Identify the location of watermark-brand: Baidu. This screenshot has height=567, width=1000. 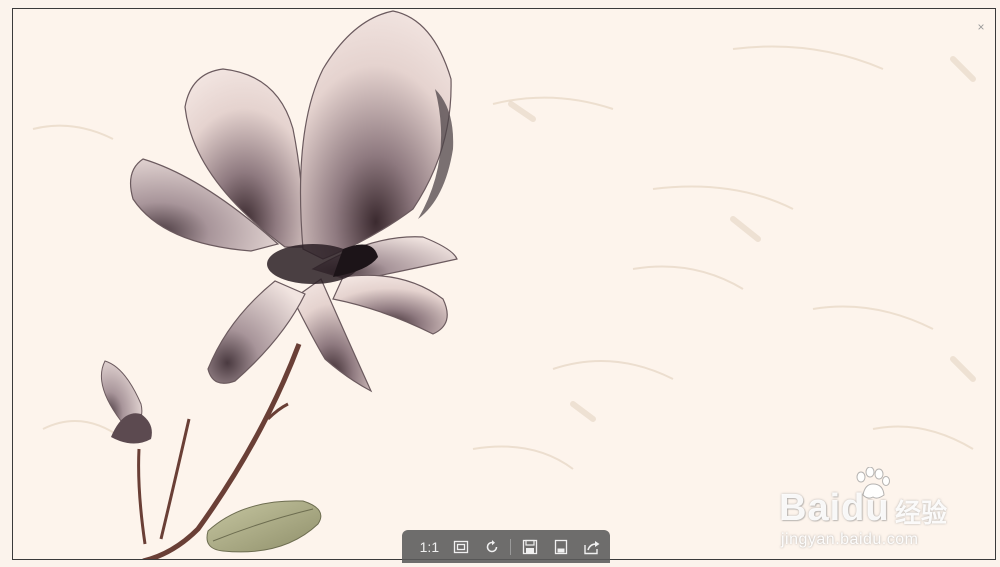
(834, 508).